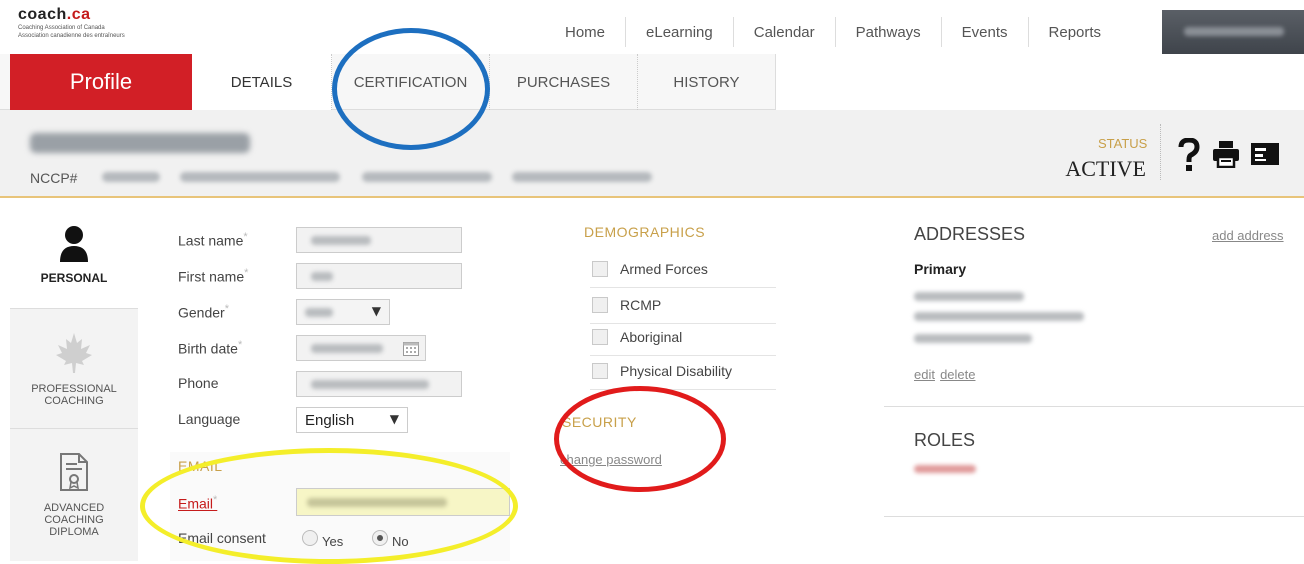 This screenshot has height=564, width=1304. What do you see at coordinates (1075, 32) in the screenshot?
I see `nav-reports: Reports` at bounding box center [1075, 32].